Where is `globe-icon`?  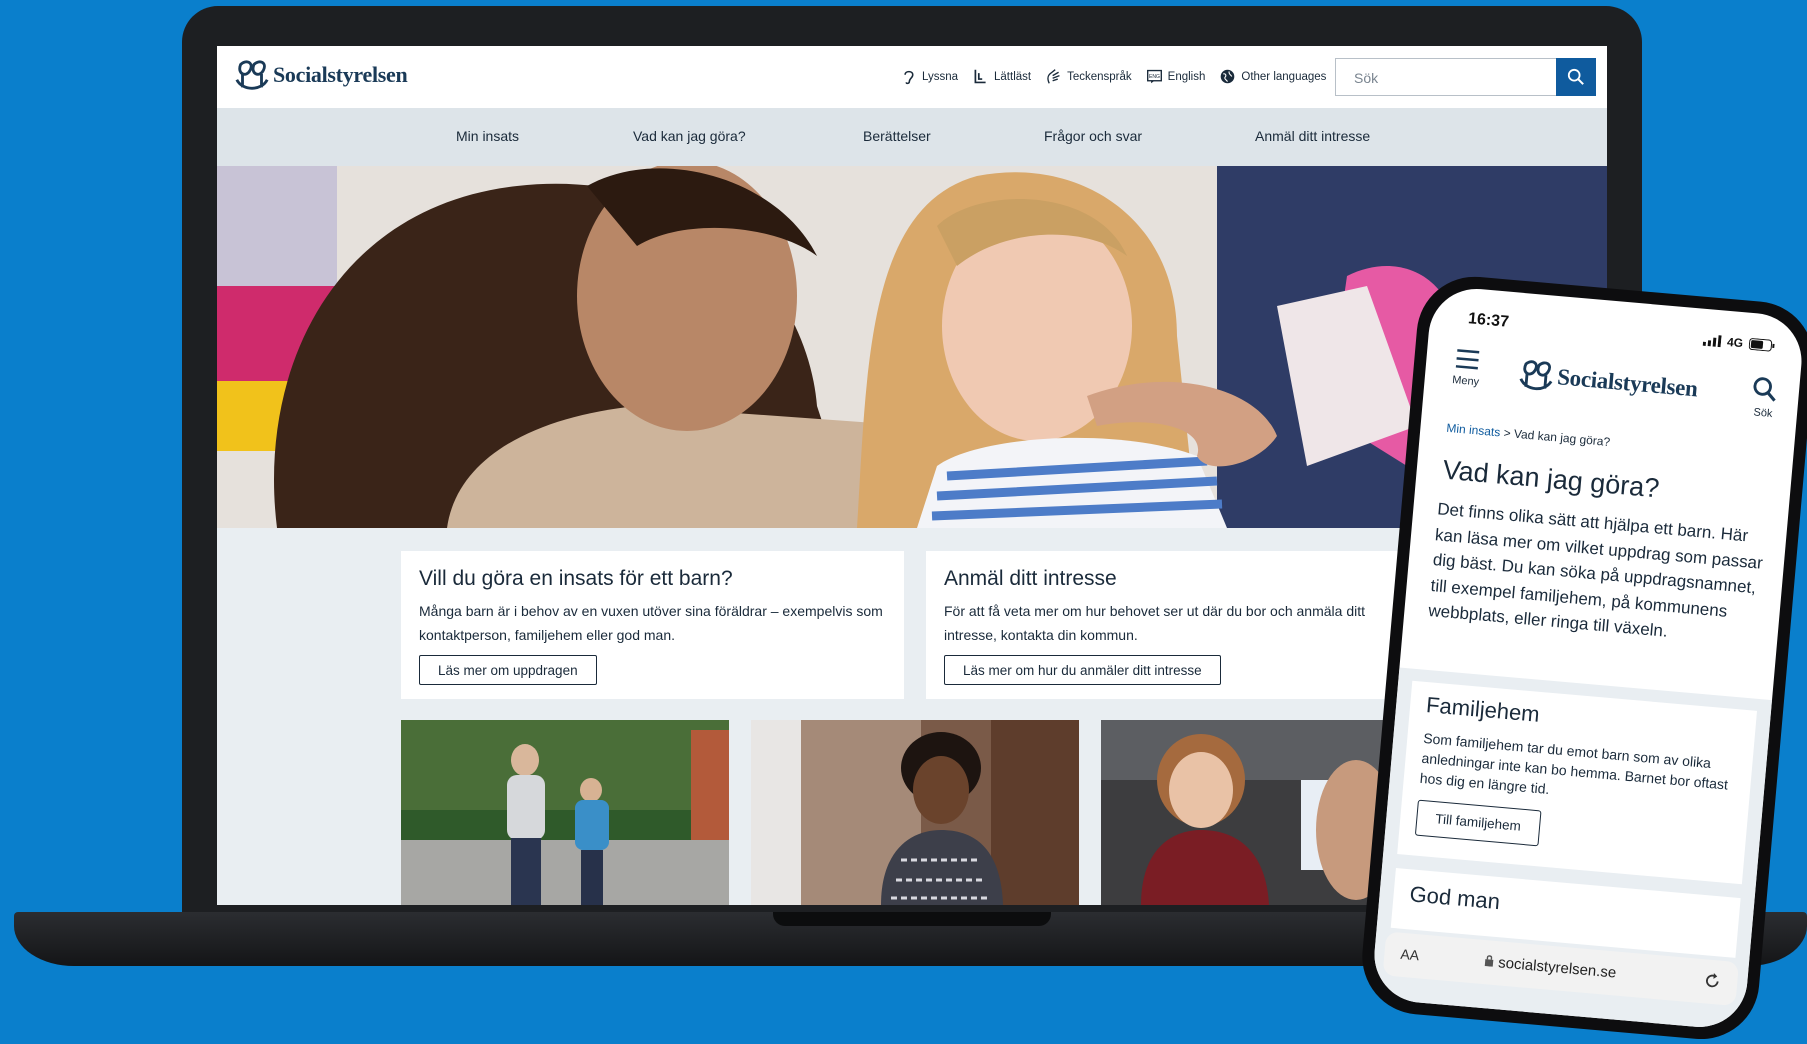 globe-icon is located at coordinates (1228, 76).